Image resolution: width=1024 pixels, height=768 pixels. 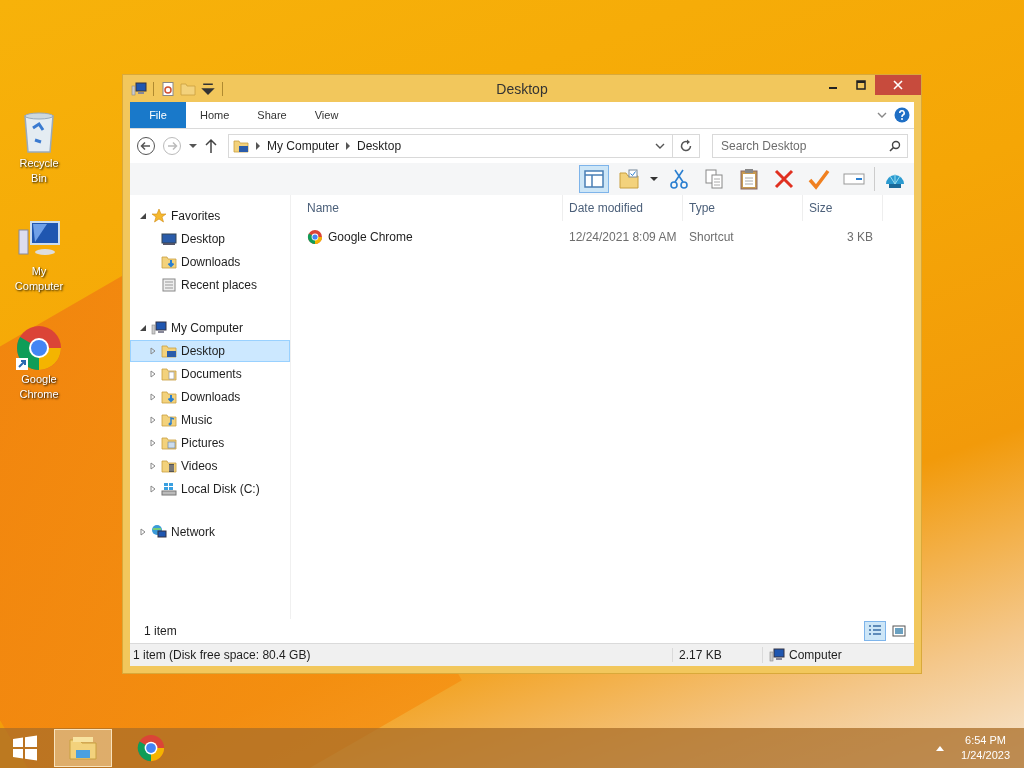 I want to click on ribbon-tab: View, so click(x=326, y=115).